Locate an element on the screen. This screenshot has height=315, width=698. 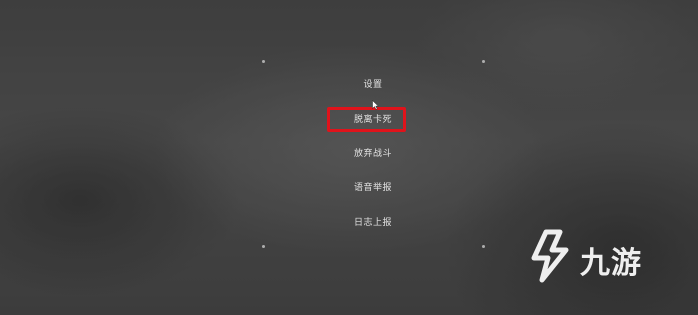
menu-item-log-upload: 日志上报 is located at coordinates (373, 223).